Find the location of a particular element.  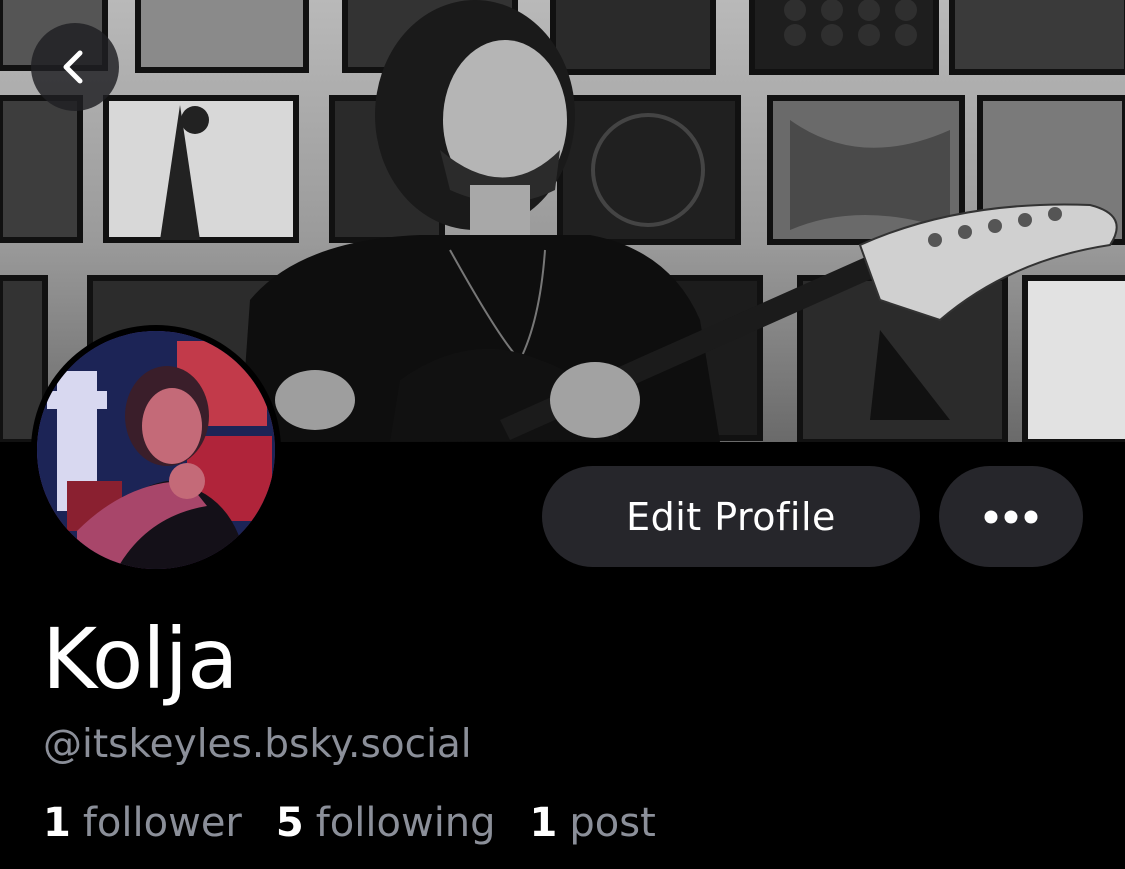

following-link: 5 following is located at coordinates (386, 823).